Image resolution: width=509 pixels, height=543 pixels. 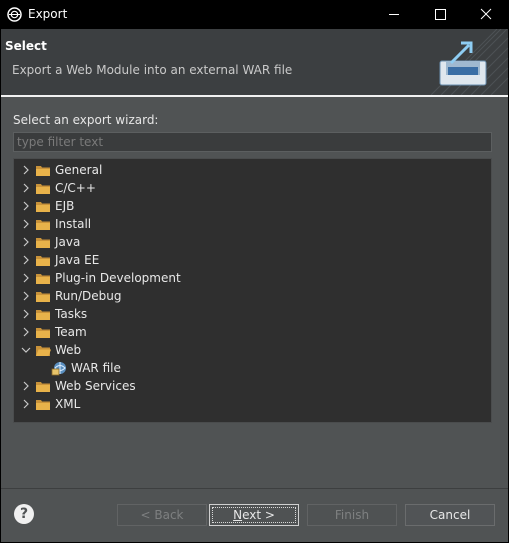 What do you see at coordinates (68, 350) in the screenshot?
I see `tree-item-label: Web` at bounding box center [68, 350].